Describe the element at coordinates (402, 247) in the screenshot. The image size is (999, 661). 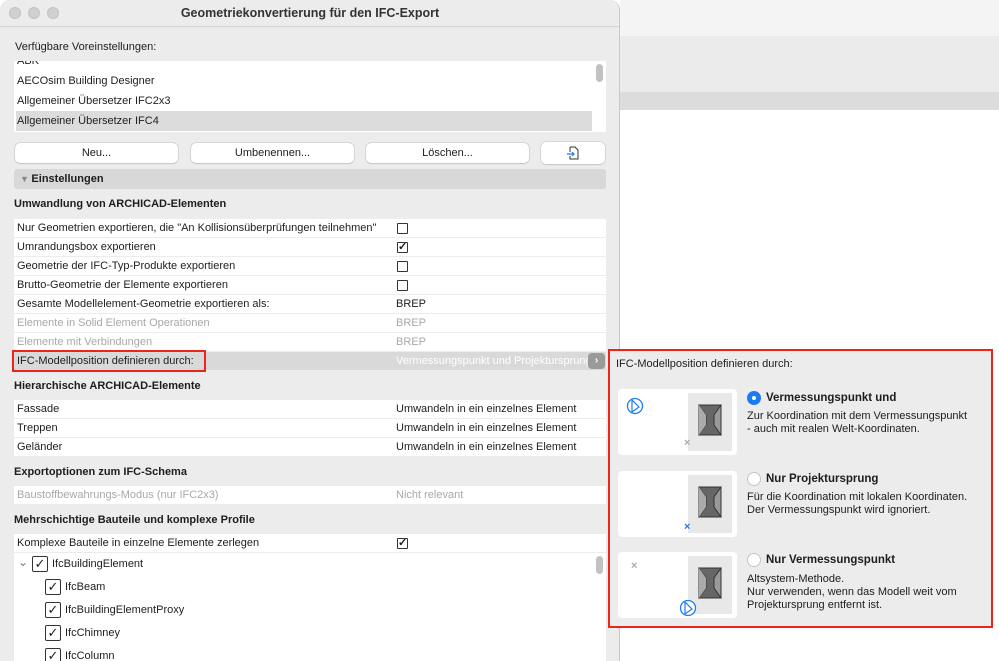
I see `bounding-box-checkbox: ✓` at that location.